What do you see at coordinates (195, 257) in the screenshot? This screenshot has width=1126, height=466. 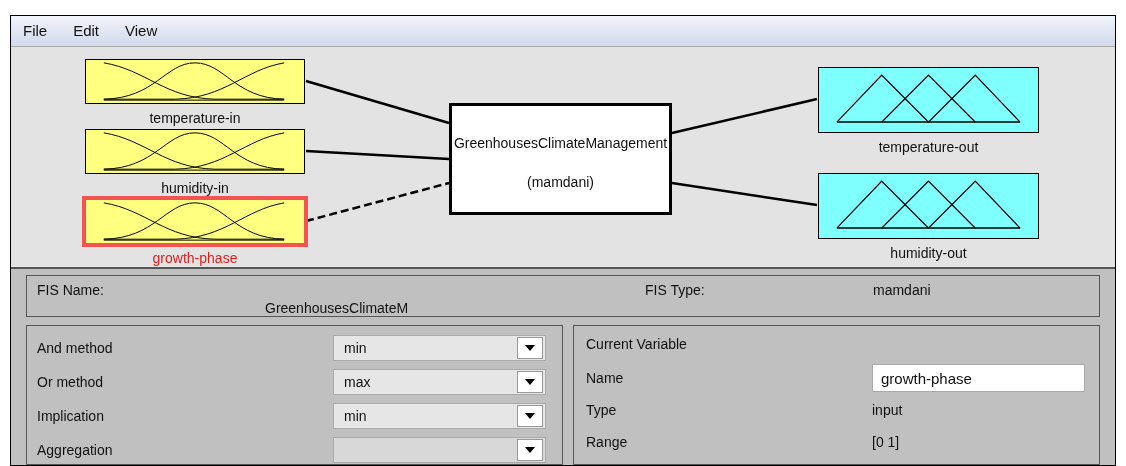 I see `node-label: growth-phase` at bounding box center [195, 257].